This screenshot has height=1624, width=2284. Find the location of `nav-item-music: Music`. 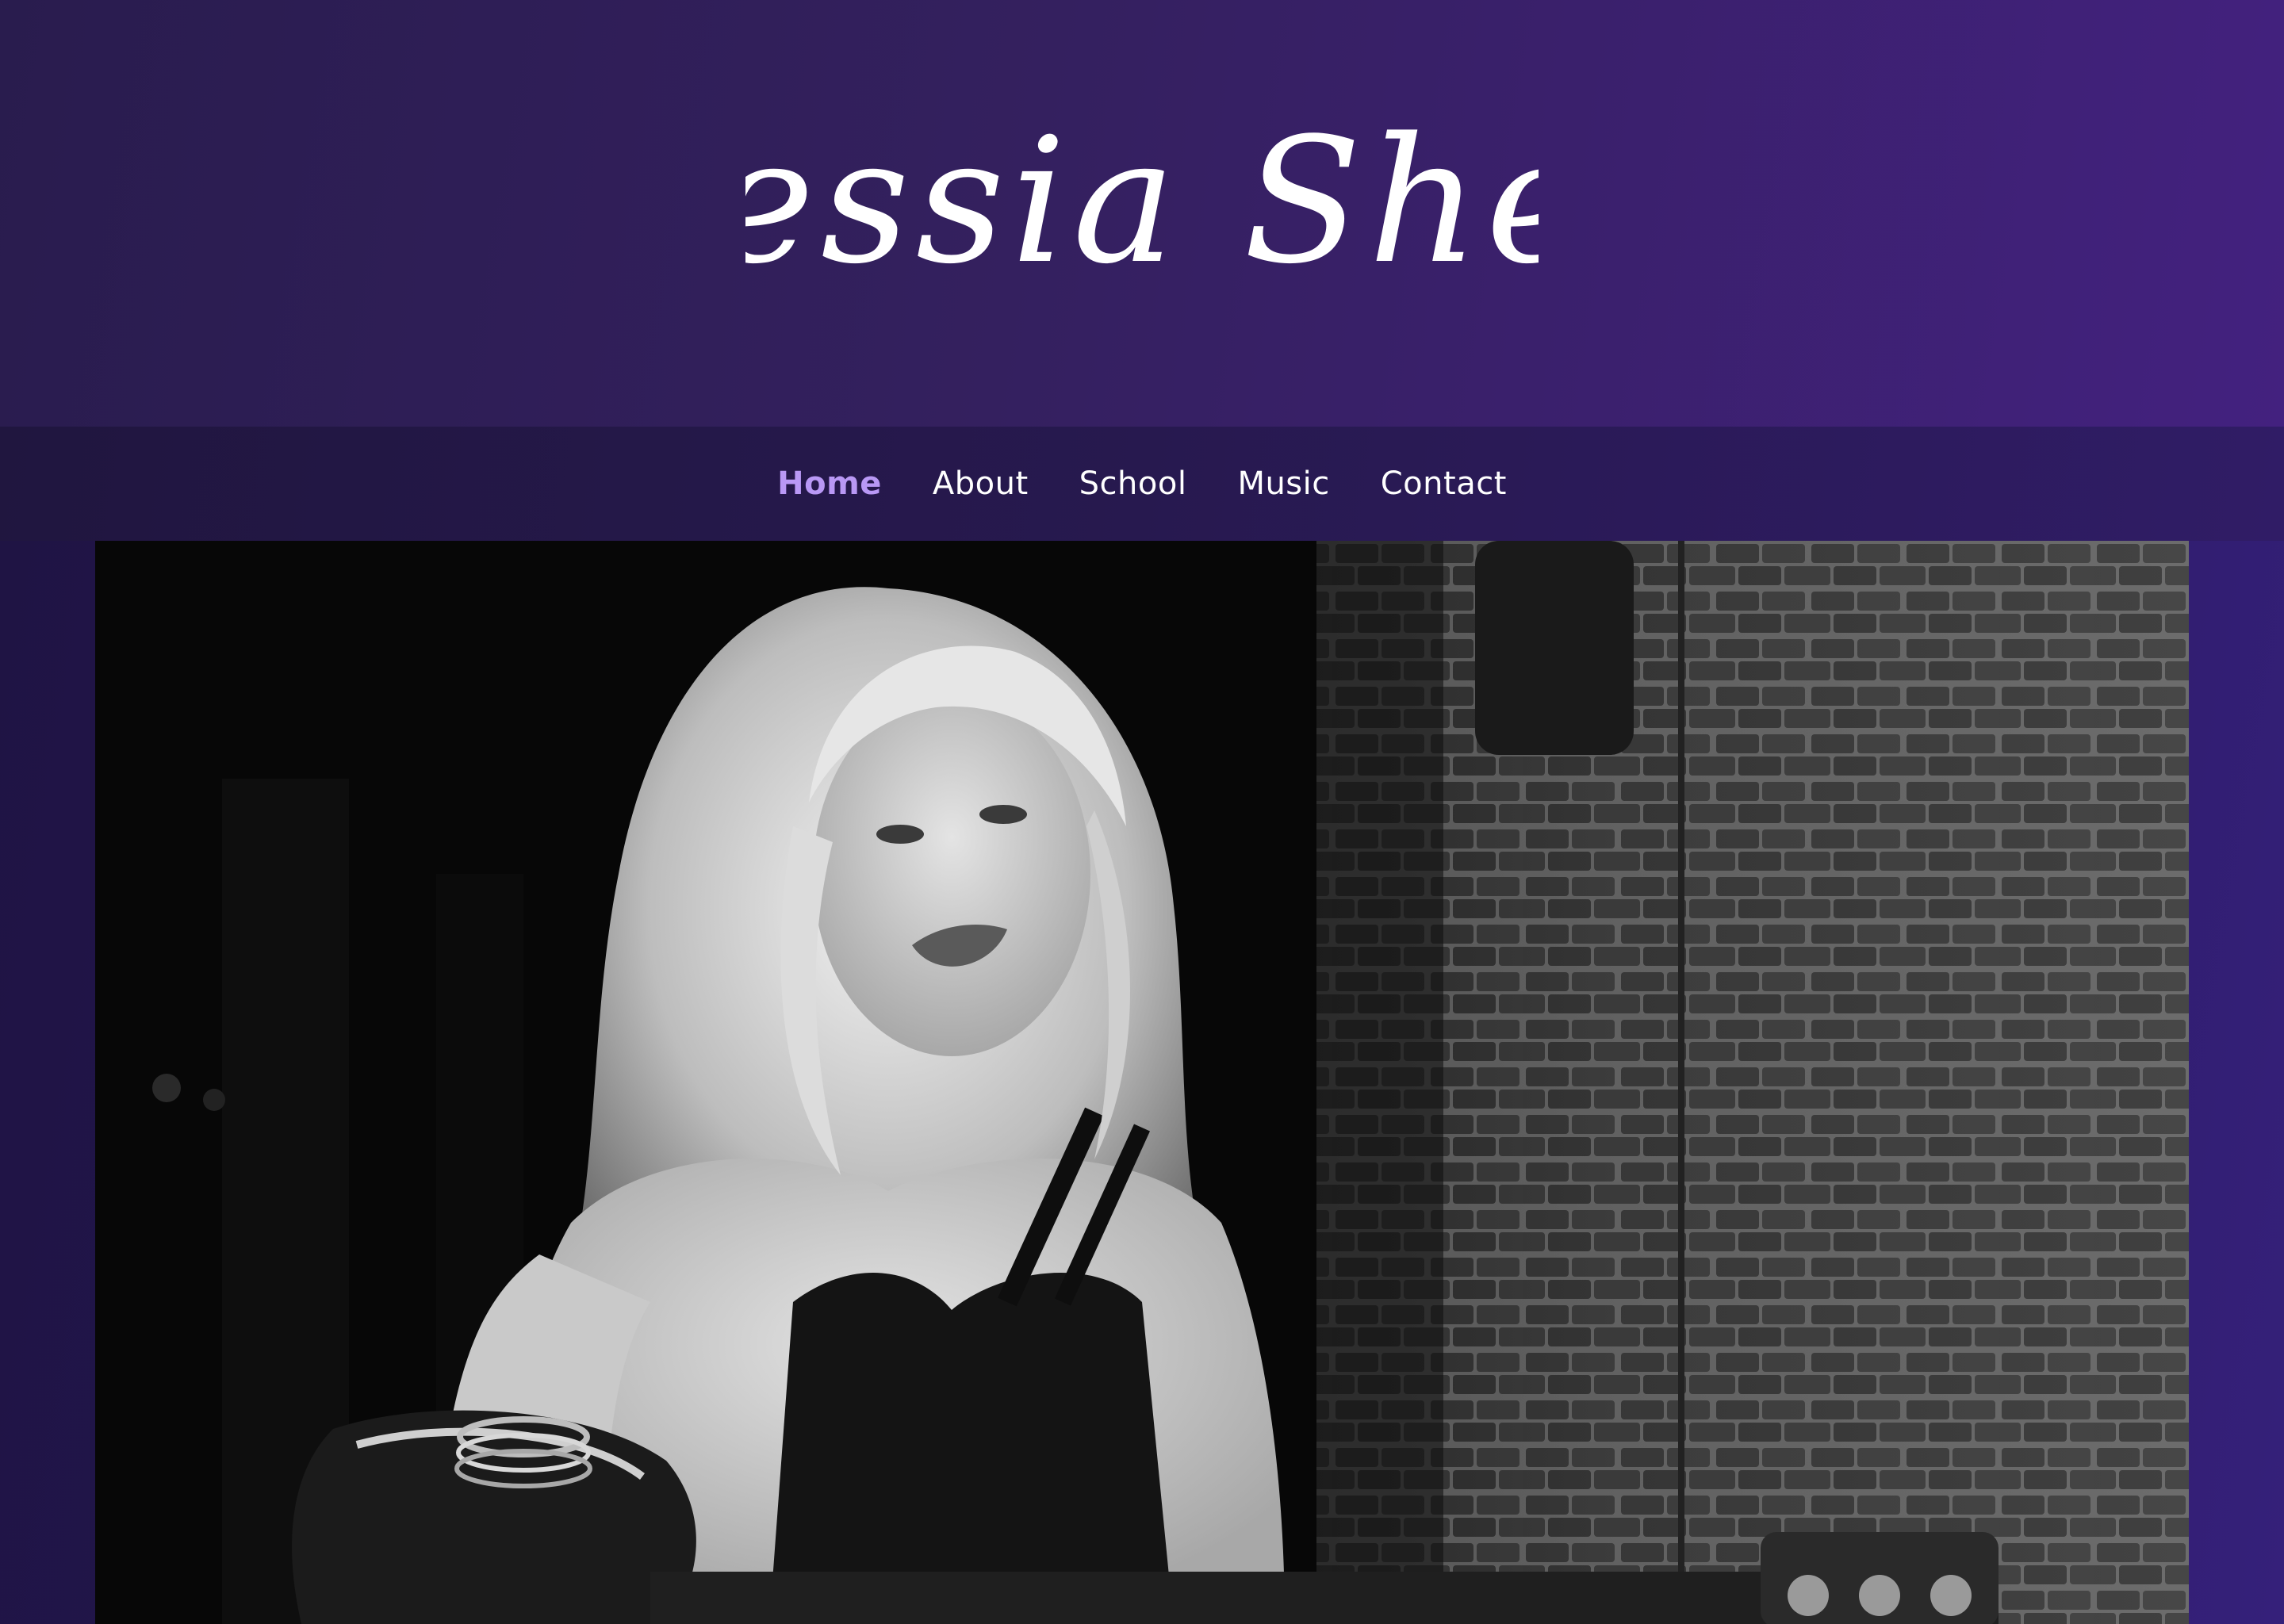

nav-item-music: Music is located at coordinates (1283, 484).